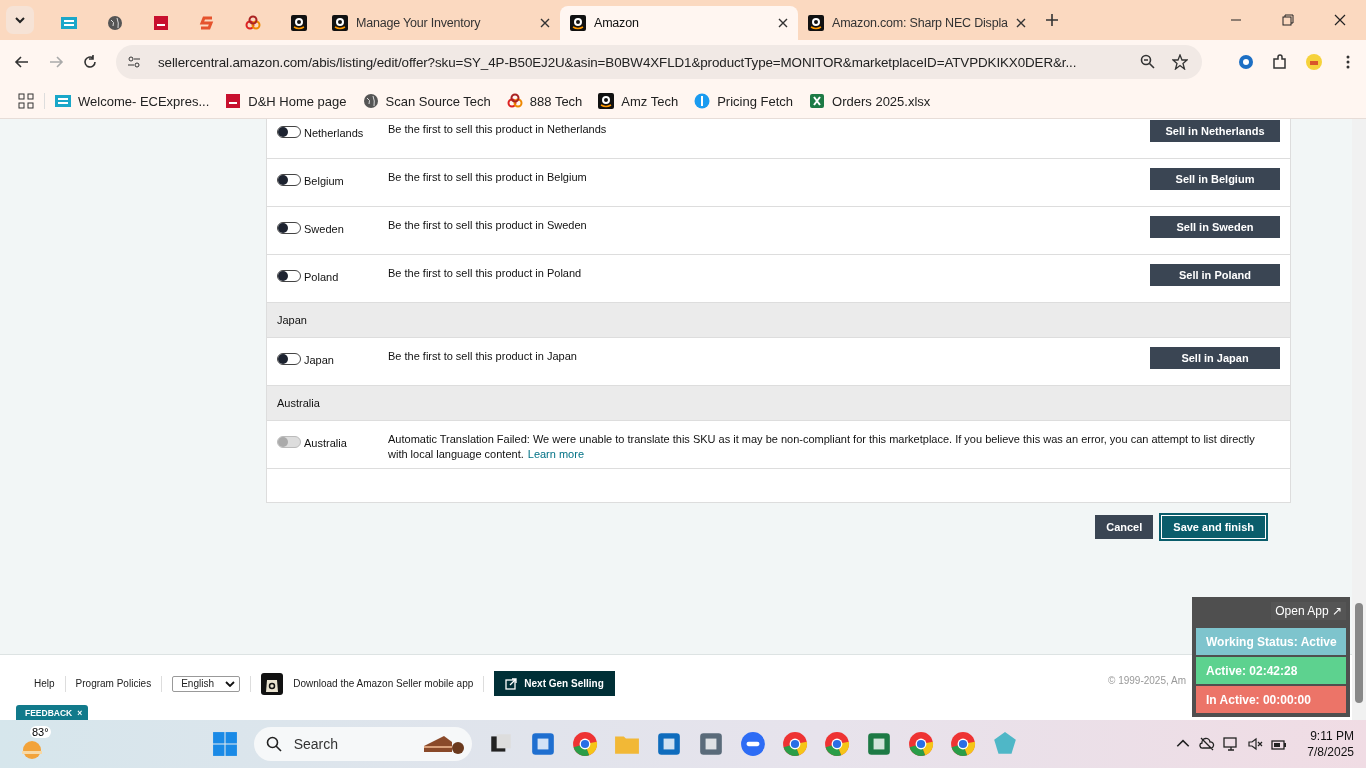 This screenshot has width=1366, height=768. I want to click on tab-title: Amazon.com: Sharp NEC Displa, so click(920, 23).